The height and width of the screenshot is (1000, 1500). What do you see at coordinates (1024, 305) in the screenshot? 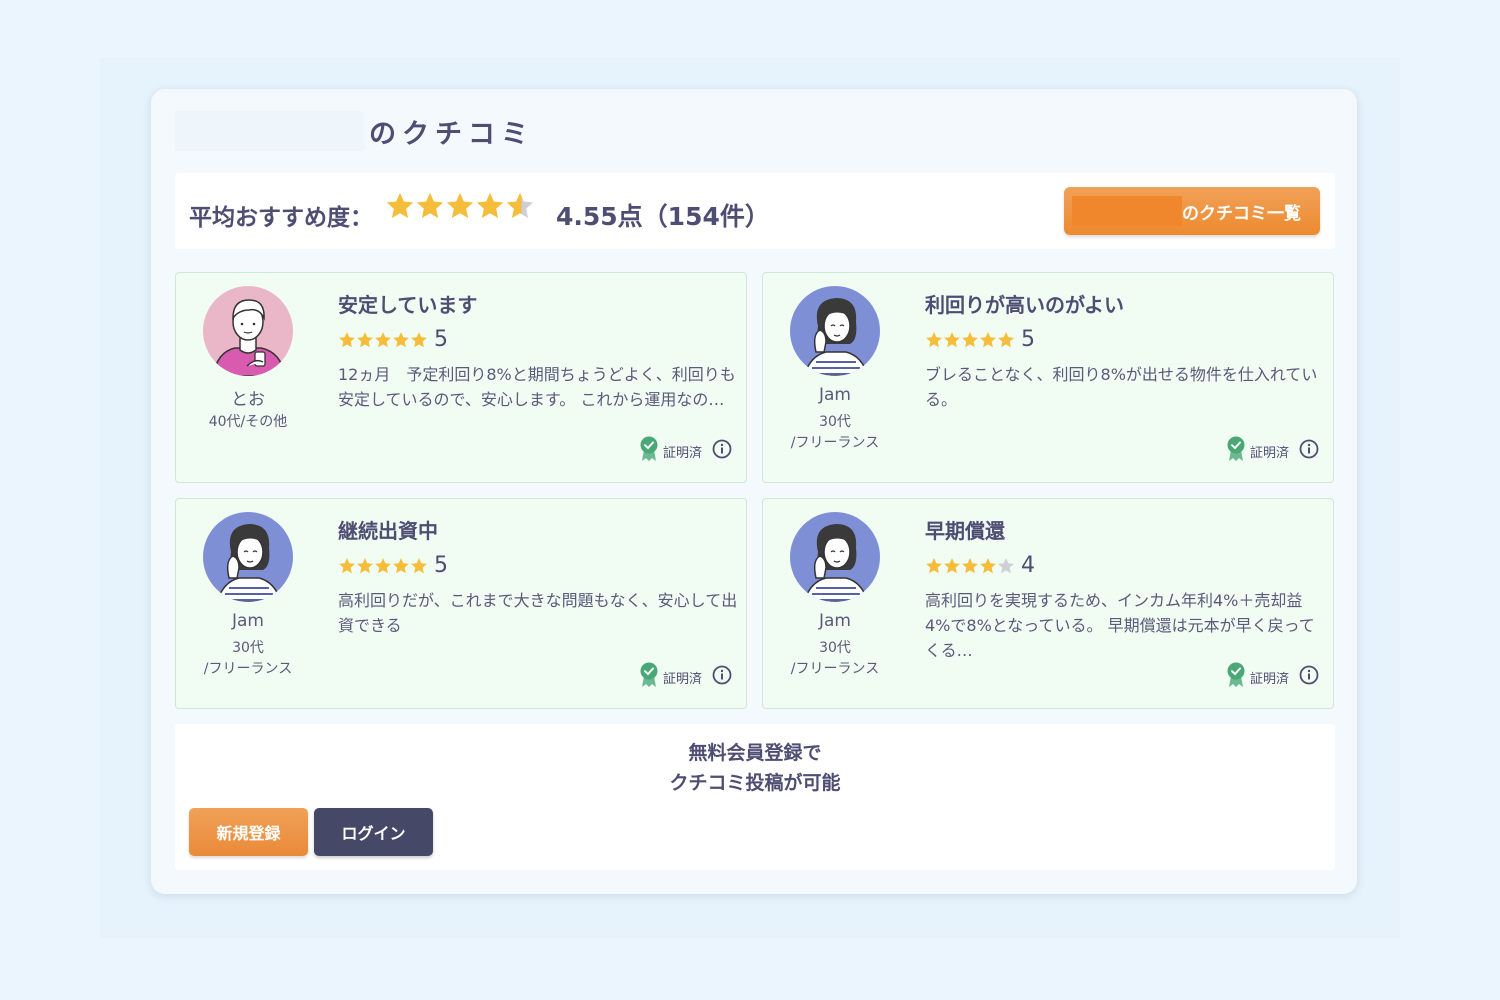
I see `review-title: 利回りが高いのがよい` at bounding box center [1024, 305].